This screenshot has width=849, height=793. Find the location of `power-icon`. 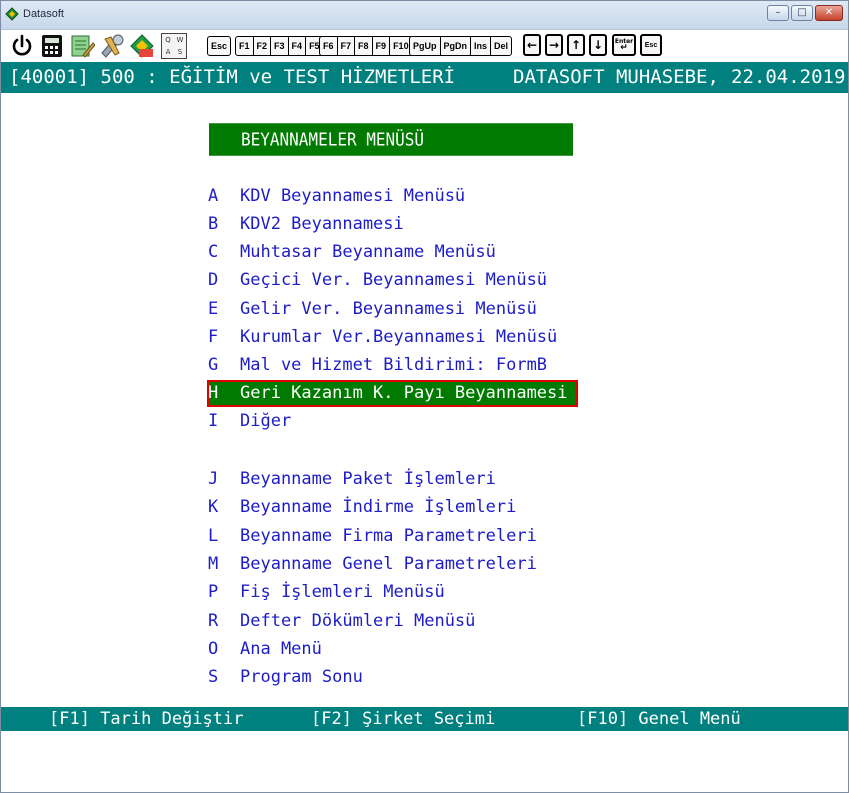

power-icon is located at coordinates (22, 46).